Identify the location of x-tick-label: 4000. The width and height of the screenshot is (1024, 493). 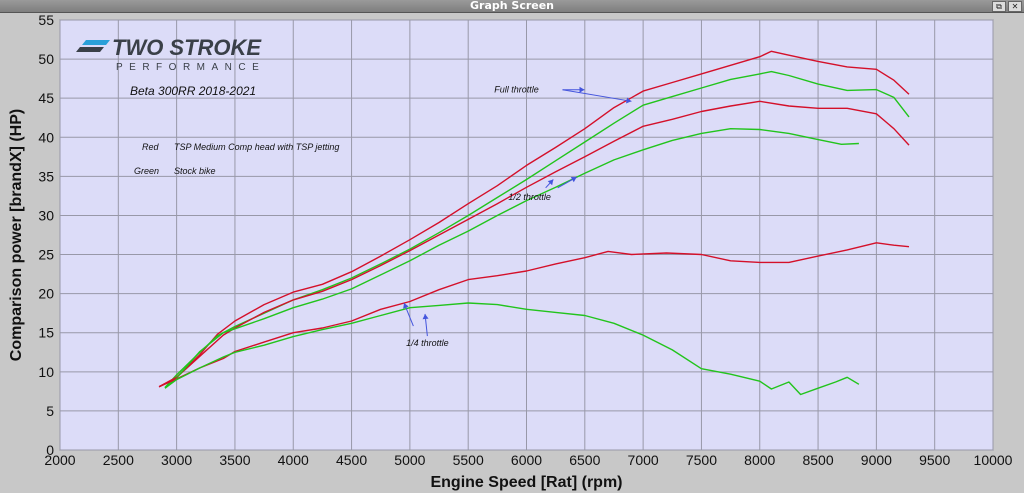
(293, 460).